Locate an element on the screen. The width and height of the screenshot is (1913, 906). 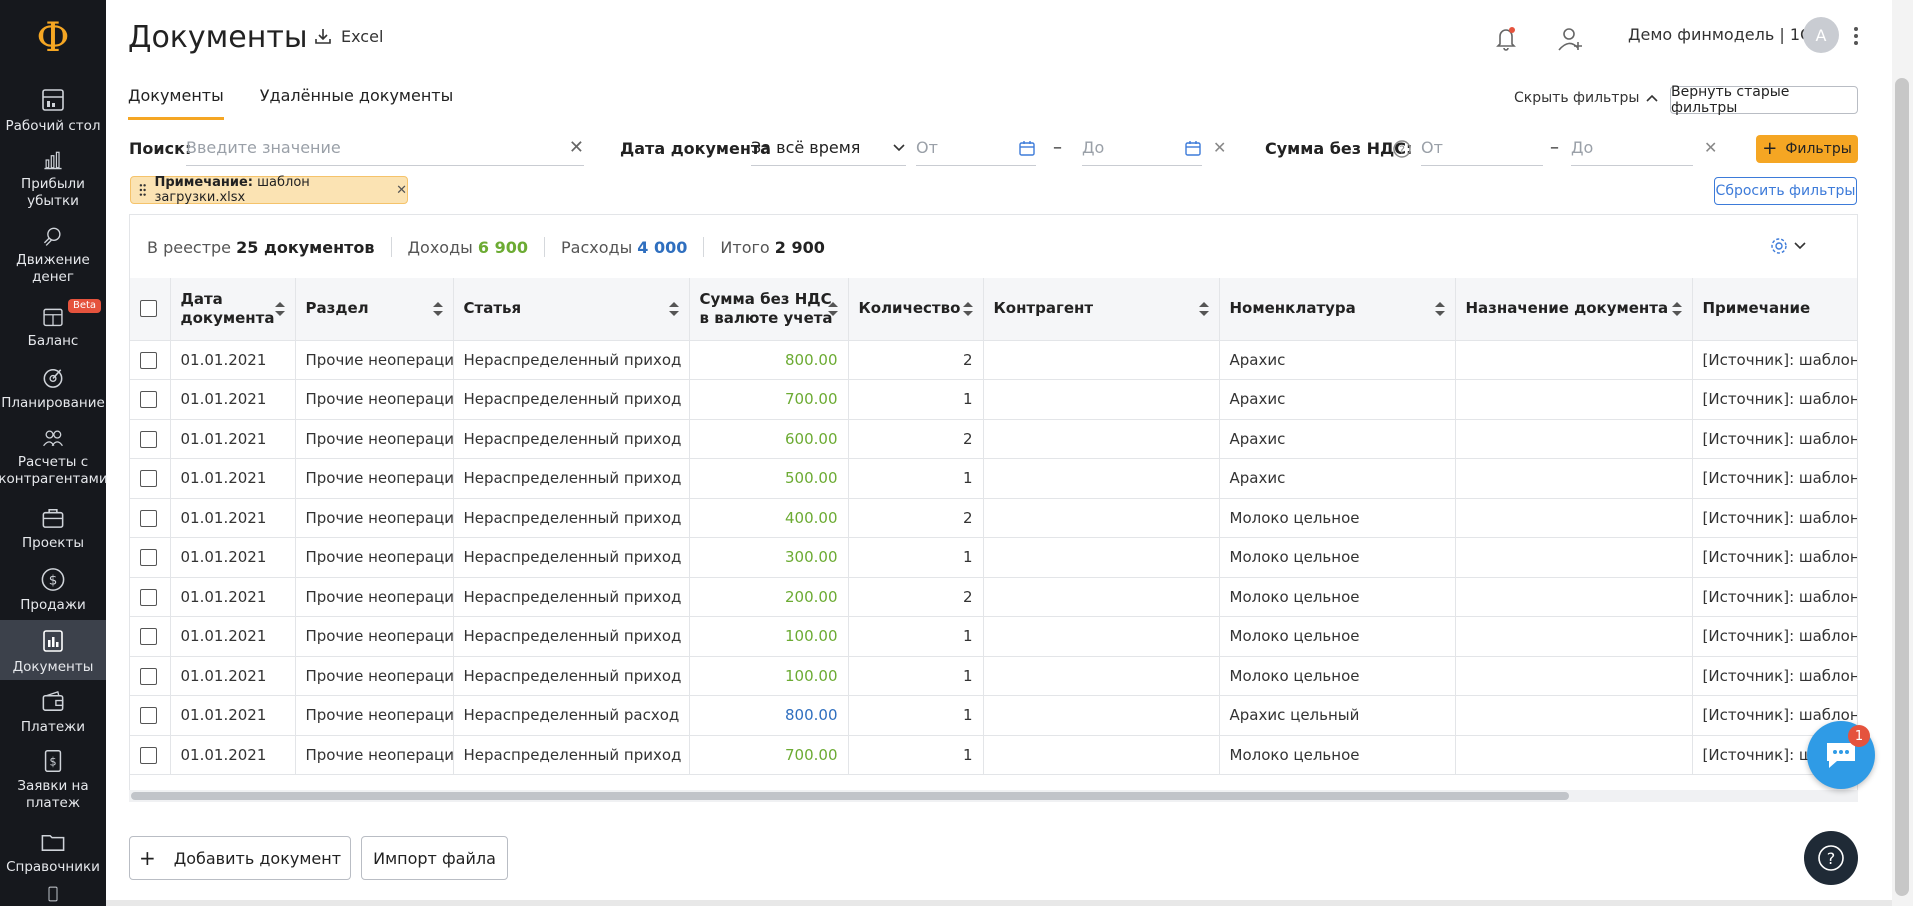
search-input: Введите значение ✕ is located at coordinates (385, 148).